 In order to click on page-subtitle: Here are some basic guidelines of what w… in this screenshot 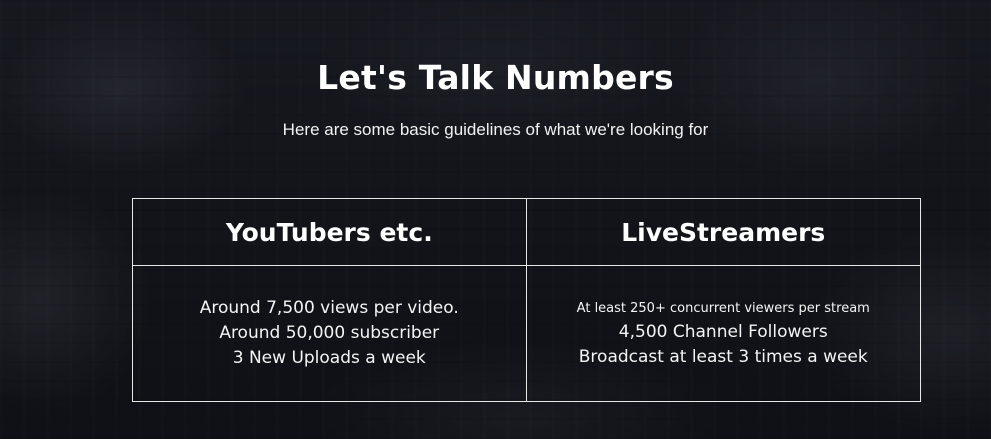, I will do `click(495, 129)`.